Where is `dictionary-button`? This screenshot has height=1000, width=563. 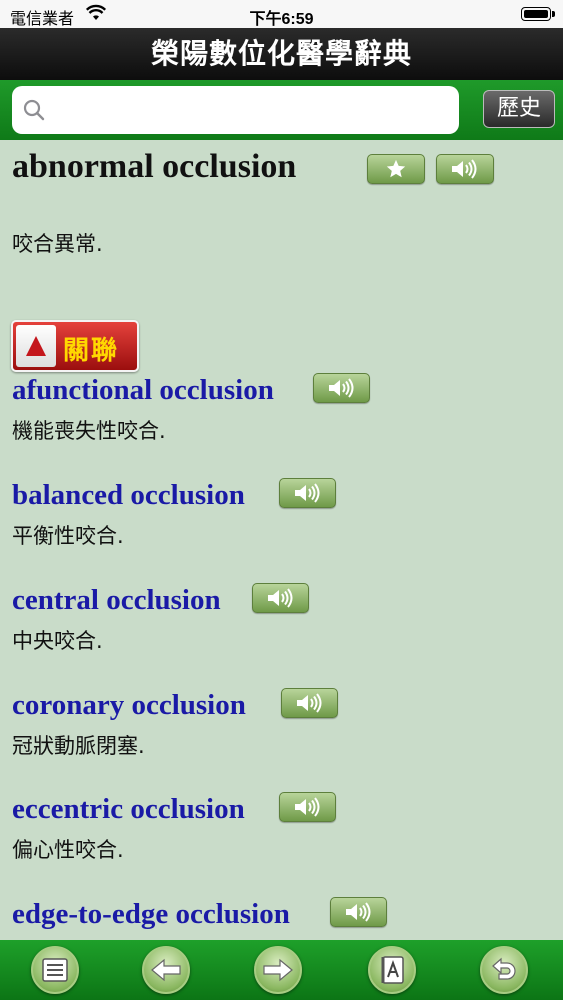 dictionary-button is located at coordinates (392, 970).